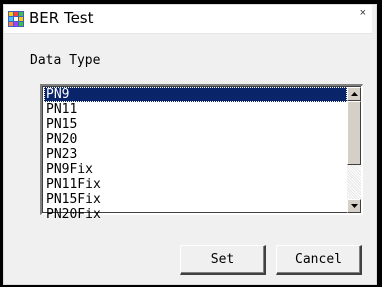  Describe the element at coordinates (195, 169) in the screenshot. I see `list-item: PN9Fix` at that location.